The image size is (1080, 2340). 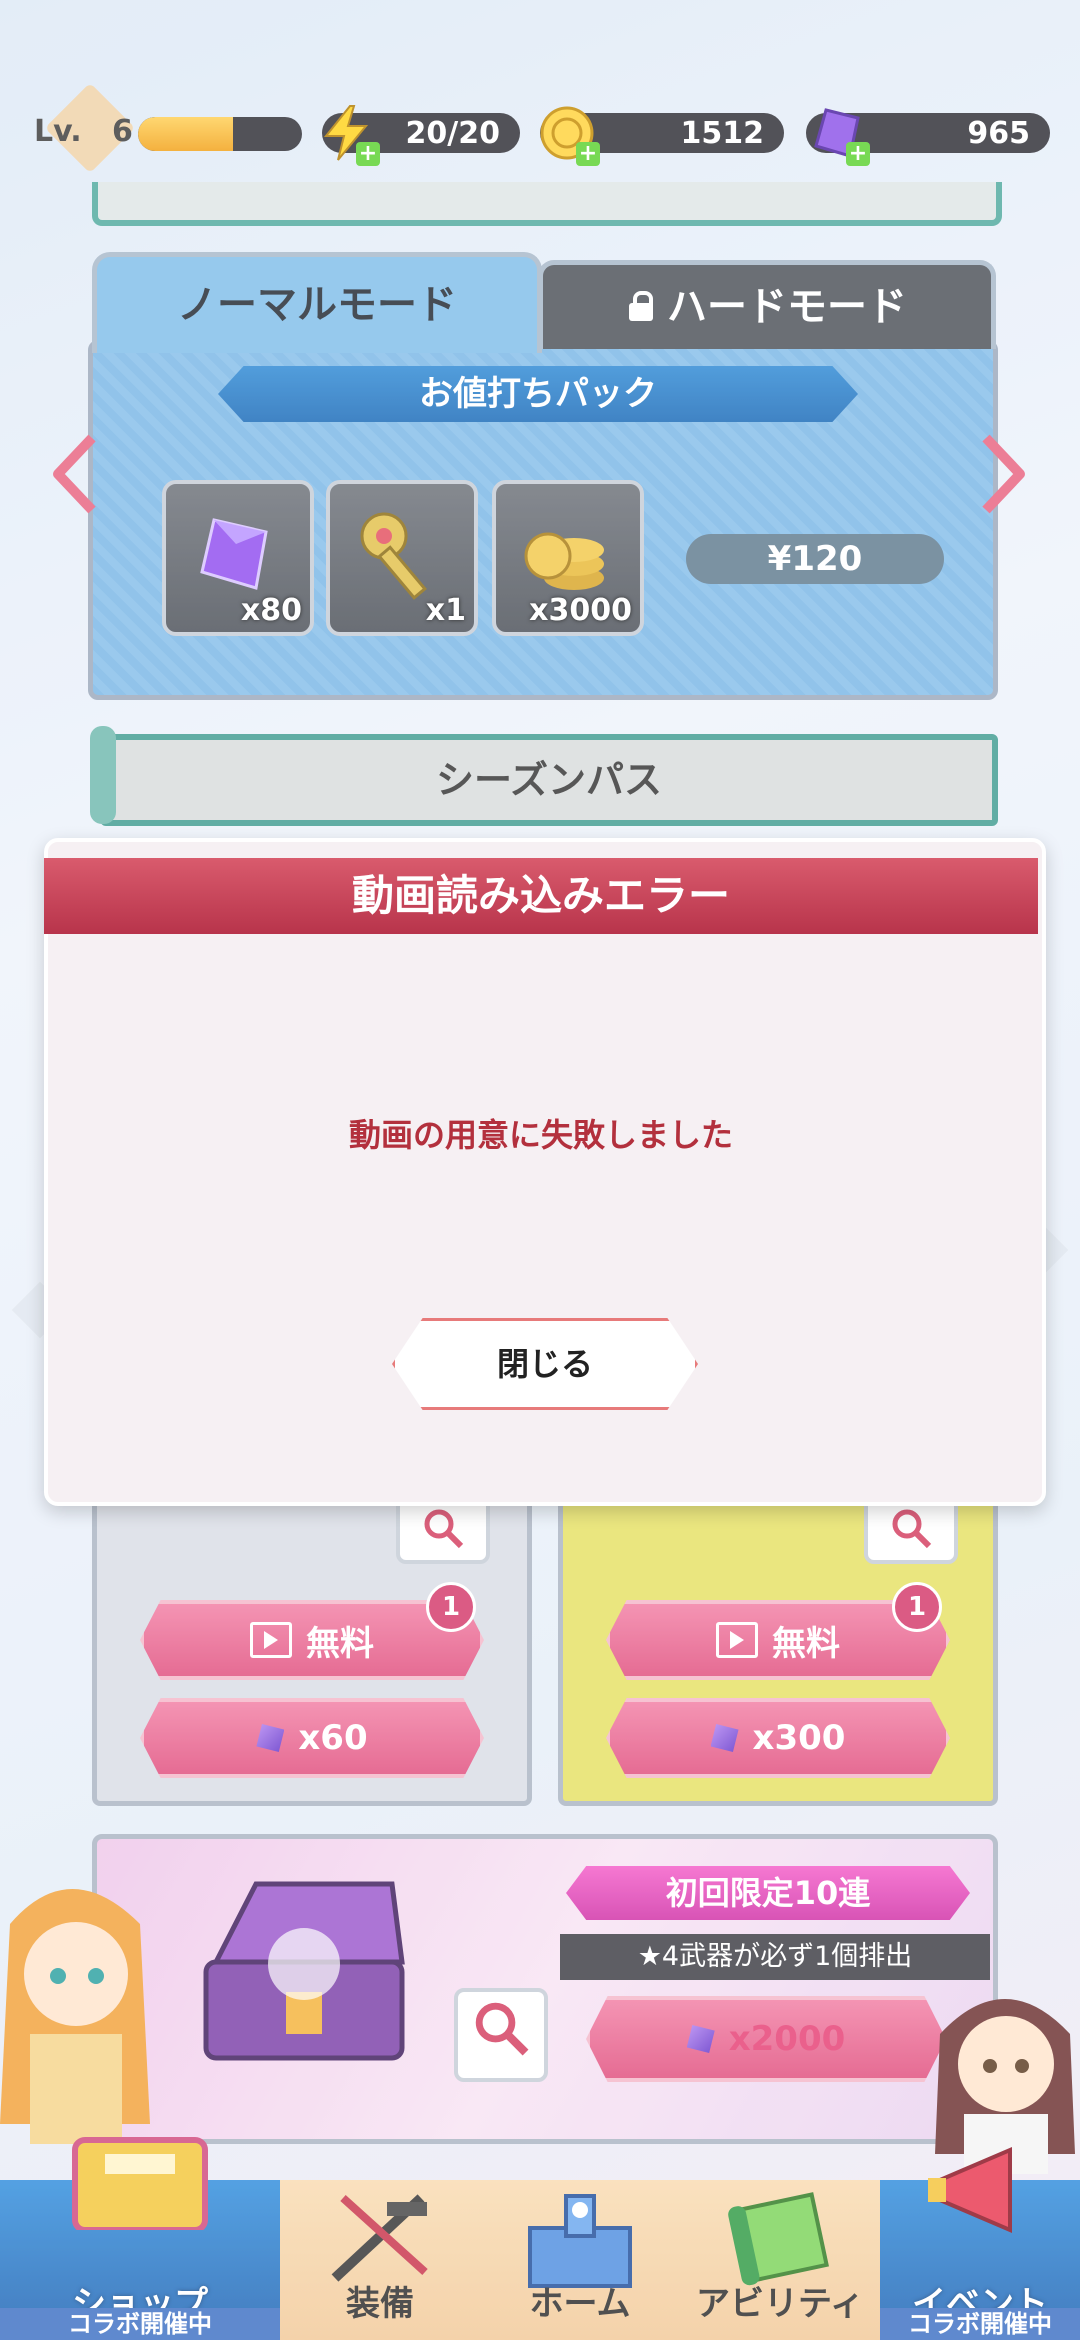 I want to click on dialog-title: 動画読み込みエラー, so click(x=541, y=896).